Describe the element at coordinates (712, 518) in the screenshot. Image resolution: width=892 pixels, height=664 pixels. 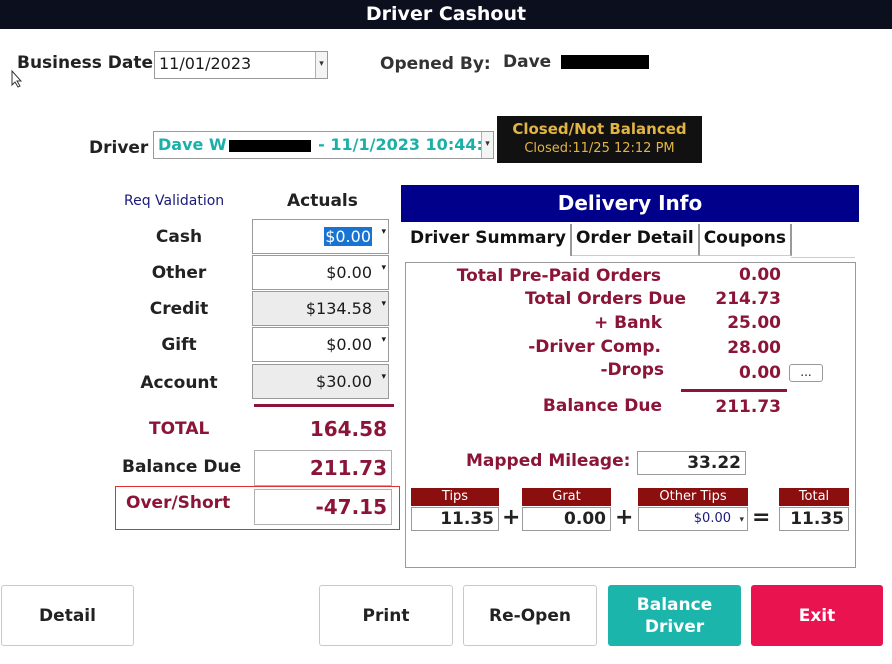
I see `other-tips-value: $0.00` at that location.